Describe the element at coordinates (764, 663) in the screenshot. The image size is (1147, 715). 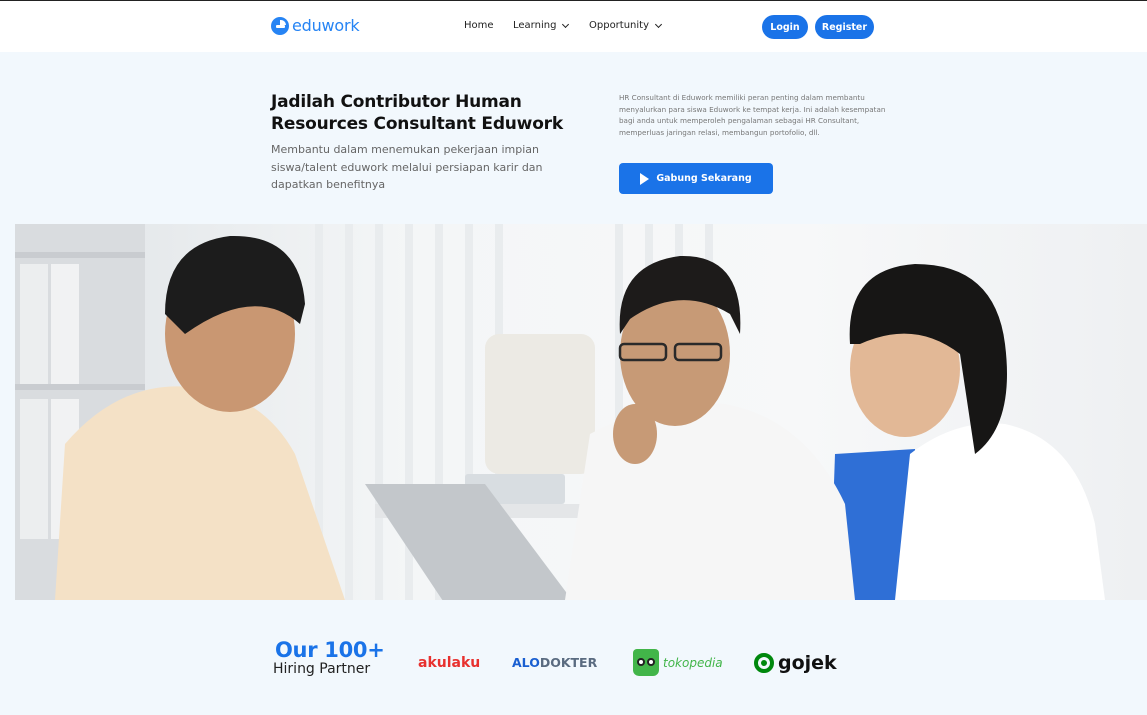
I see `gojek-icon` at that location.